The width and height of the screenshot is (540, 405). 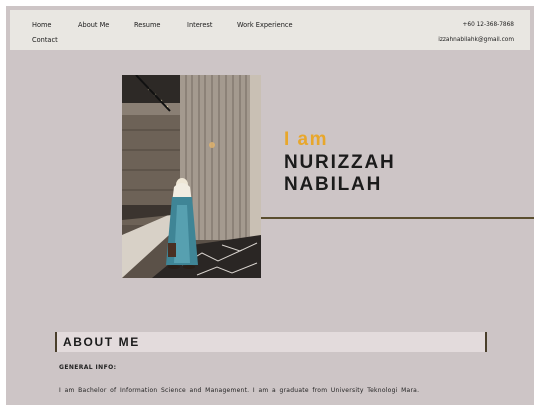 I want to click on about-heading: ABOUT ME, so click(x=101, y=342).